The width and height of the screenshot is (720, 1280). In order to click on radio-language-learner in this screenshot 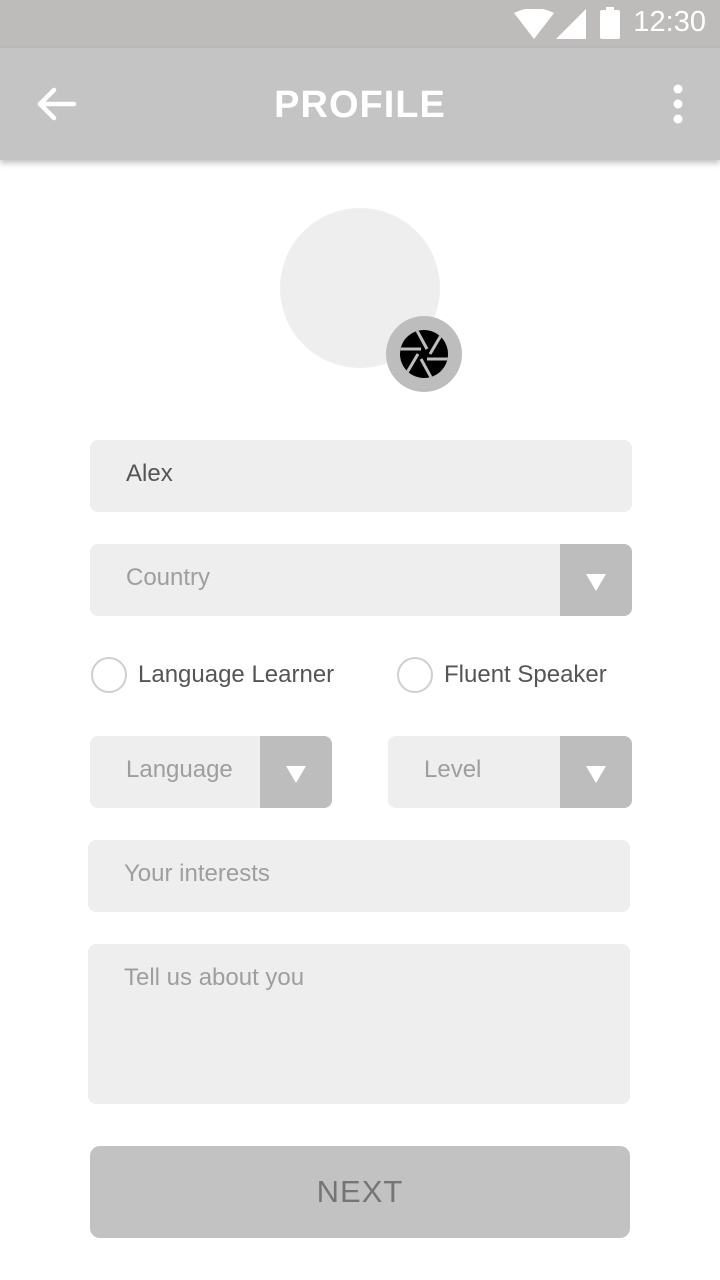, I will do `click(109, 675)`.